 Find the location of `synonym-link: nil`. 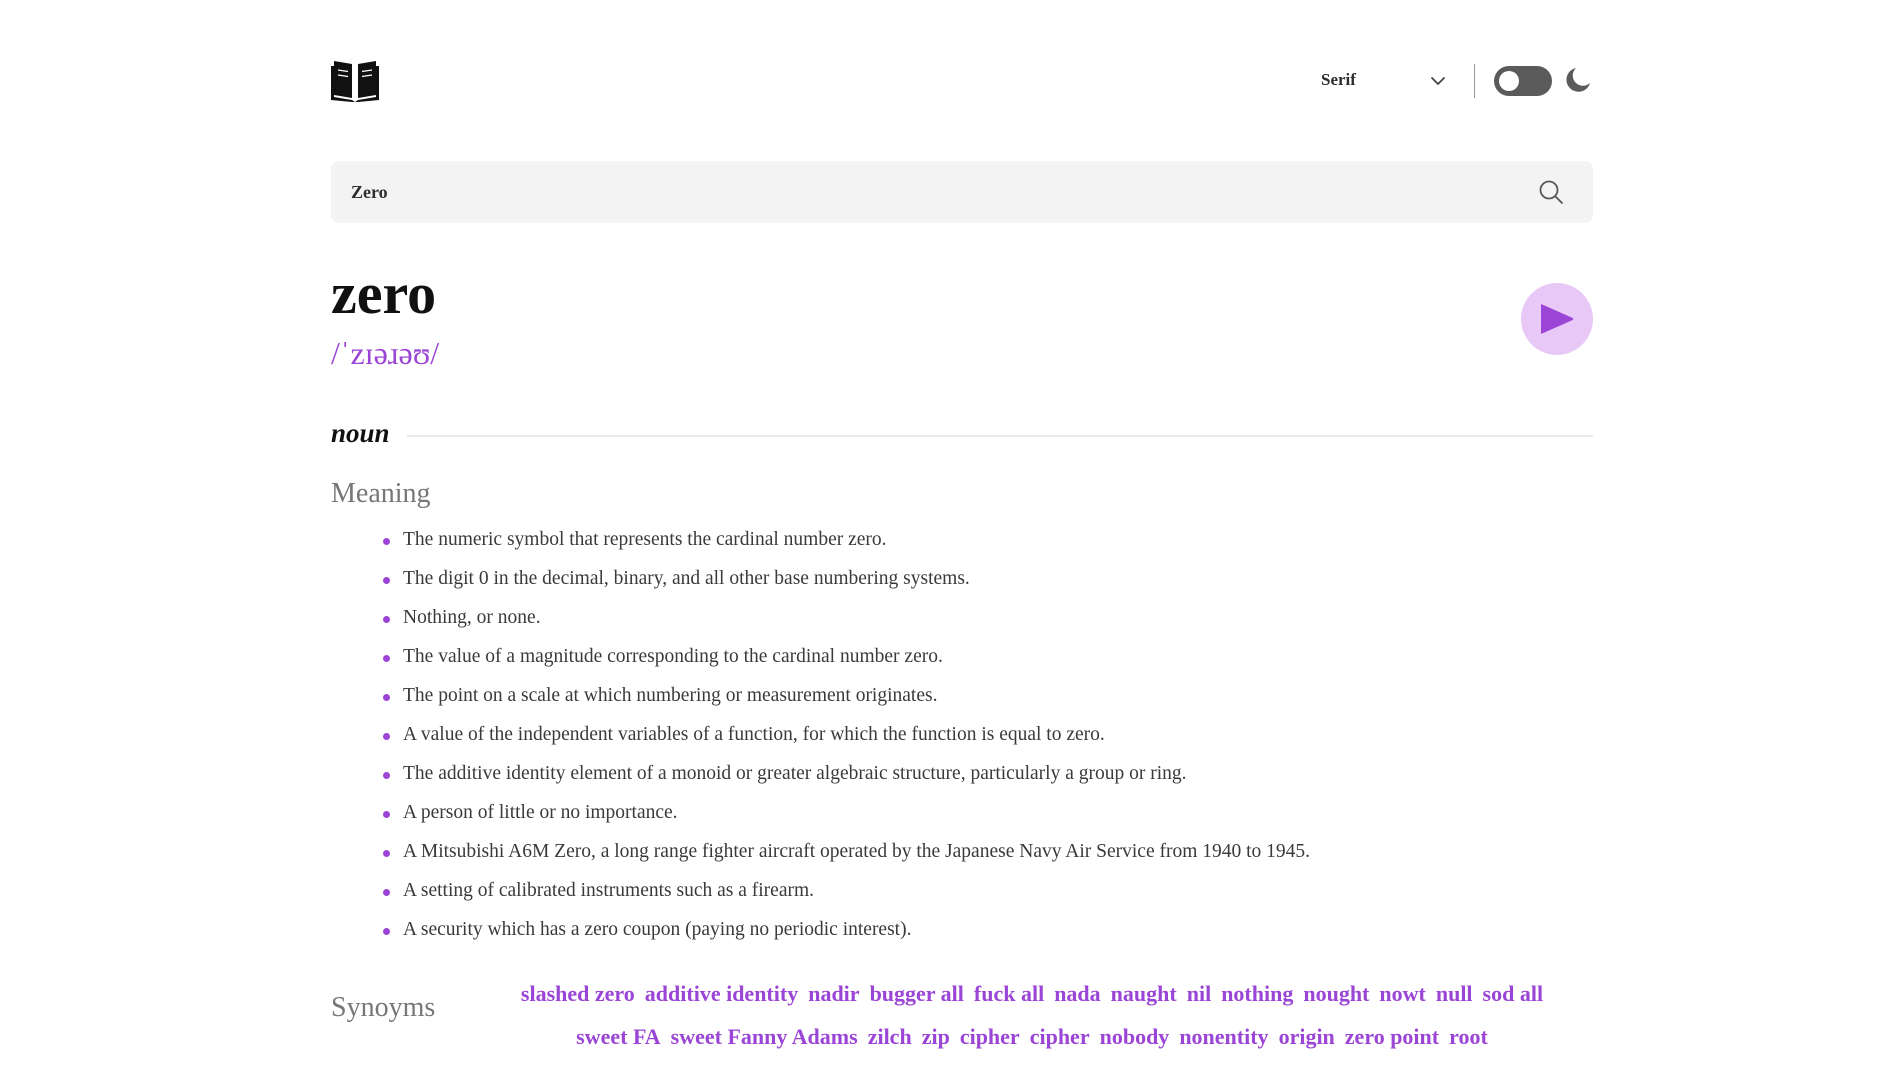

synonym-link: nil is located at coordinates (1199, 994).